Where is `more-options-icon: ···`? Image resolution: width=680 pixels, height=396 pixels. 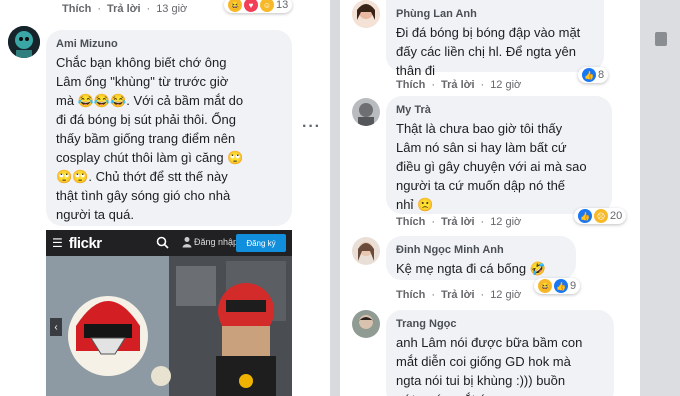
more-options-icon: ··· is located at coordinates (311, 127).